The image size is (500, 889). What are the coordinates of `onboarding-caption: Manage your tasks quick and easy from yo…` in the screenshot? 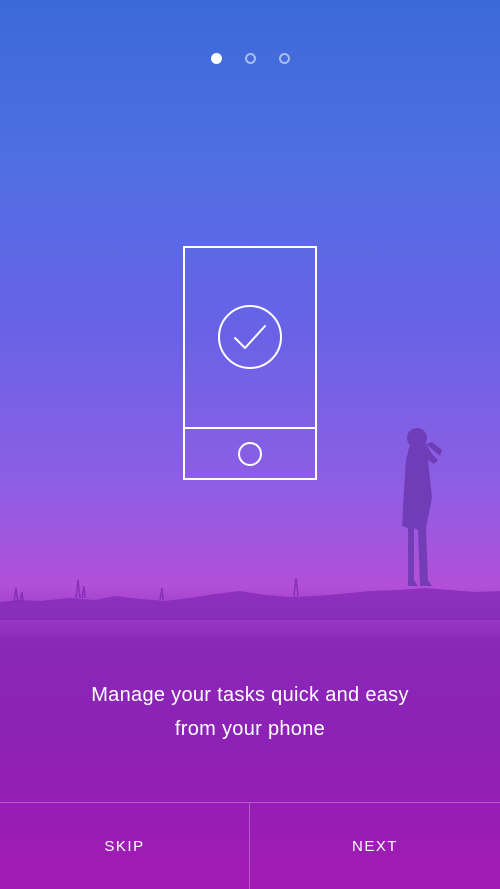 It's located at (250, 712).